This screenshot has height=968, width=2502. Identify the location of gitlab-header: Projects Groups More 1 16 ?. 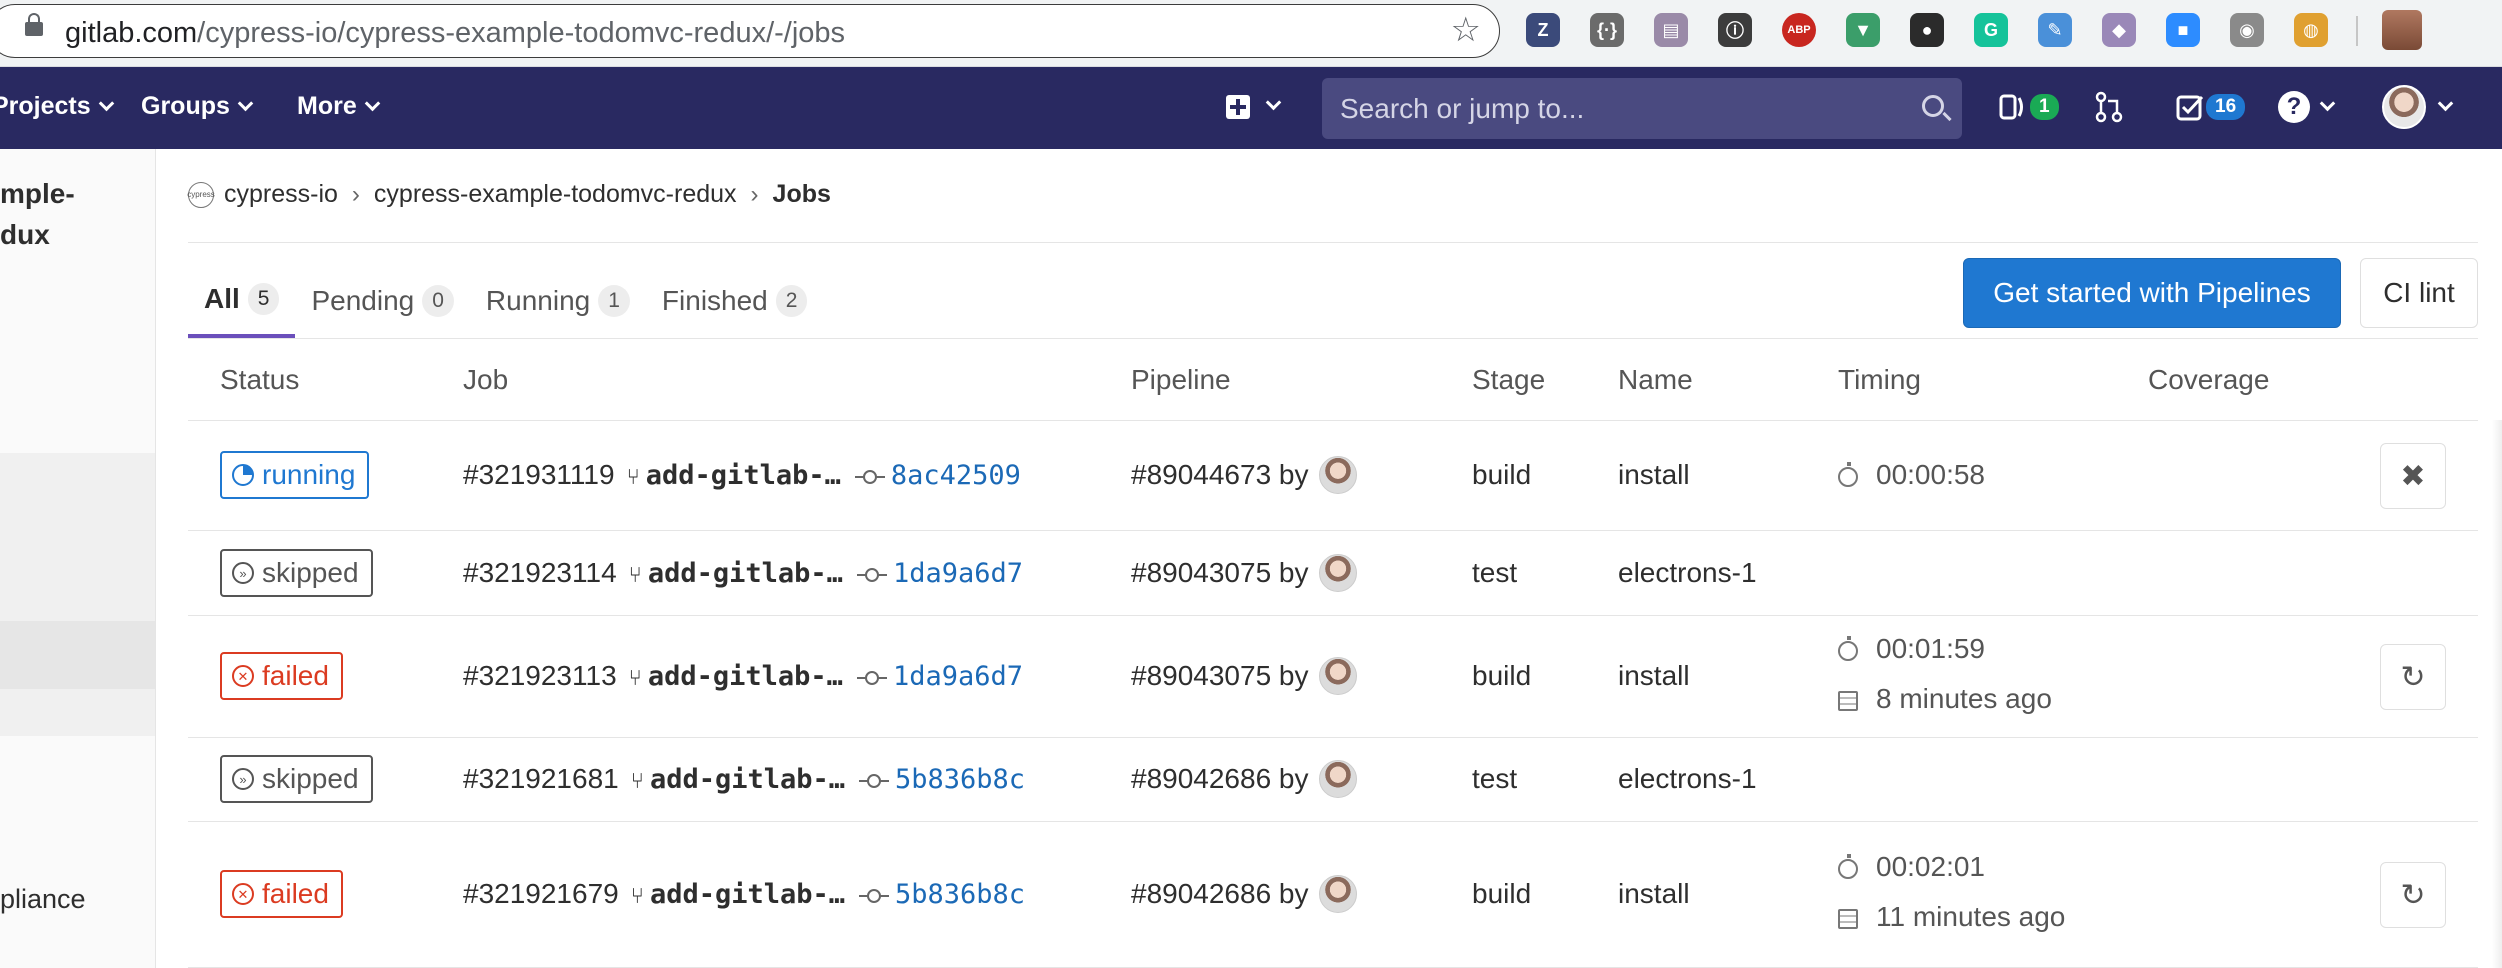
(1251, 108).